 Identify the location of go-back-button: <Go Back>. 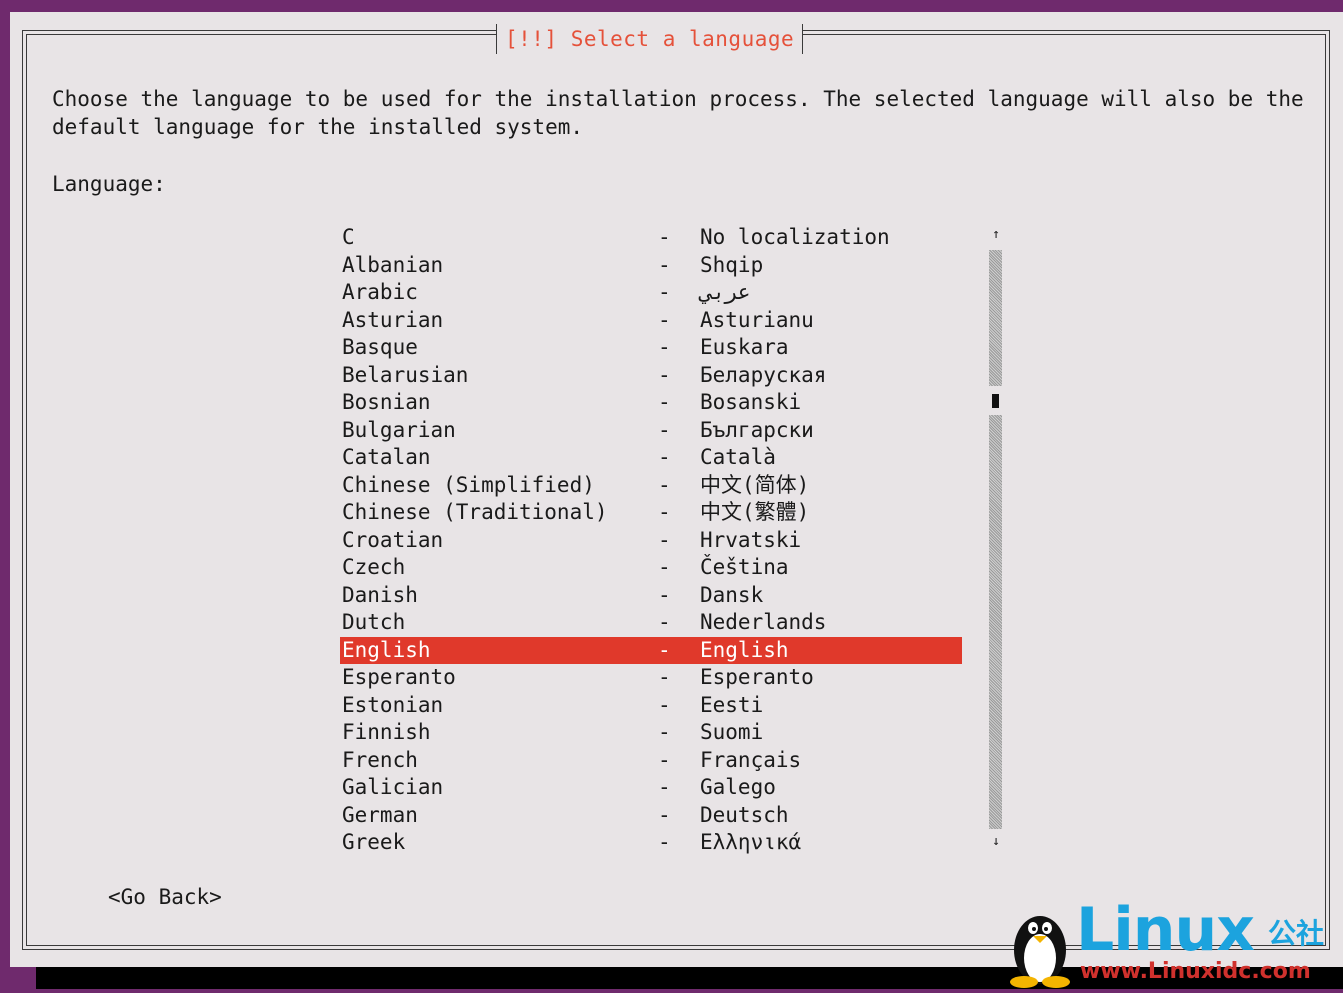
(165, 897).